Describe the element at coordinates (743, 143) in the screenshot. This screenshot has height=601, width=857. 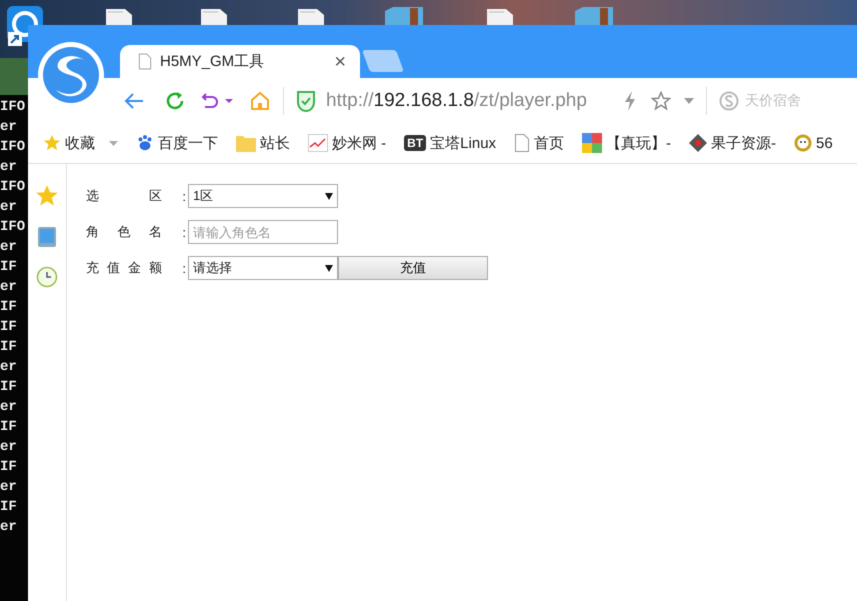
I see `bookmark-link: 果子资源-` at that location.